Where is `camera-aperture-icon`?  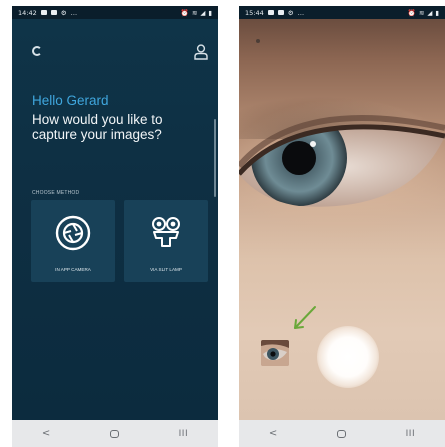
camera-aperture-icon is located at coordinates (73, 233).